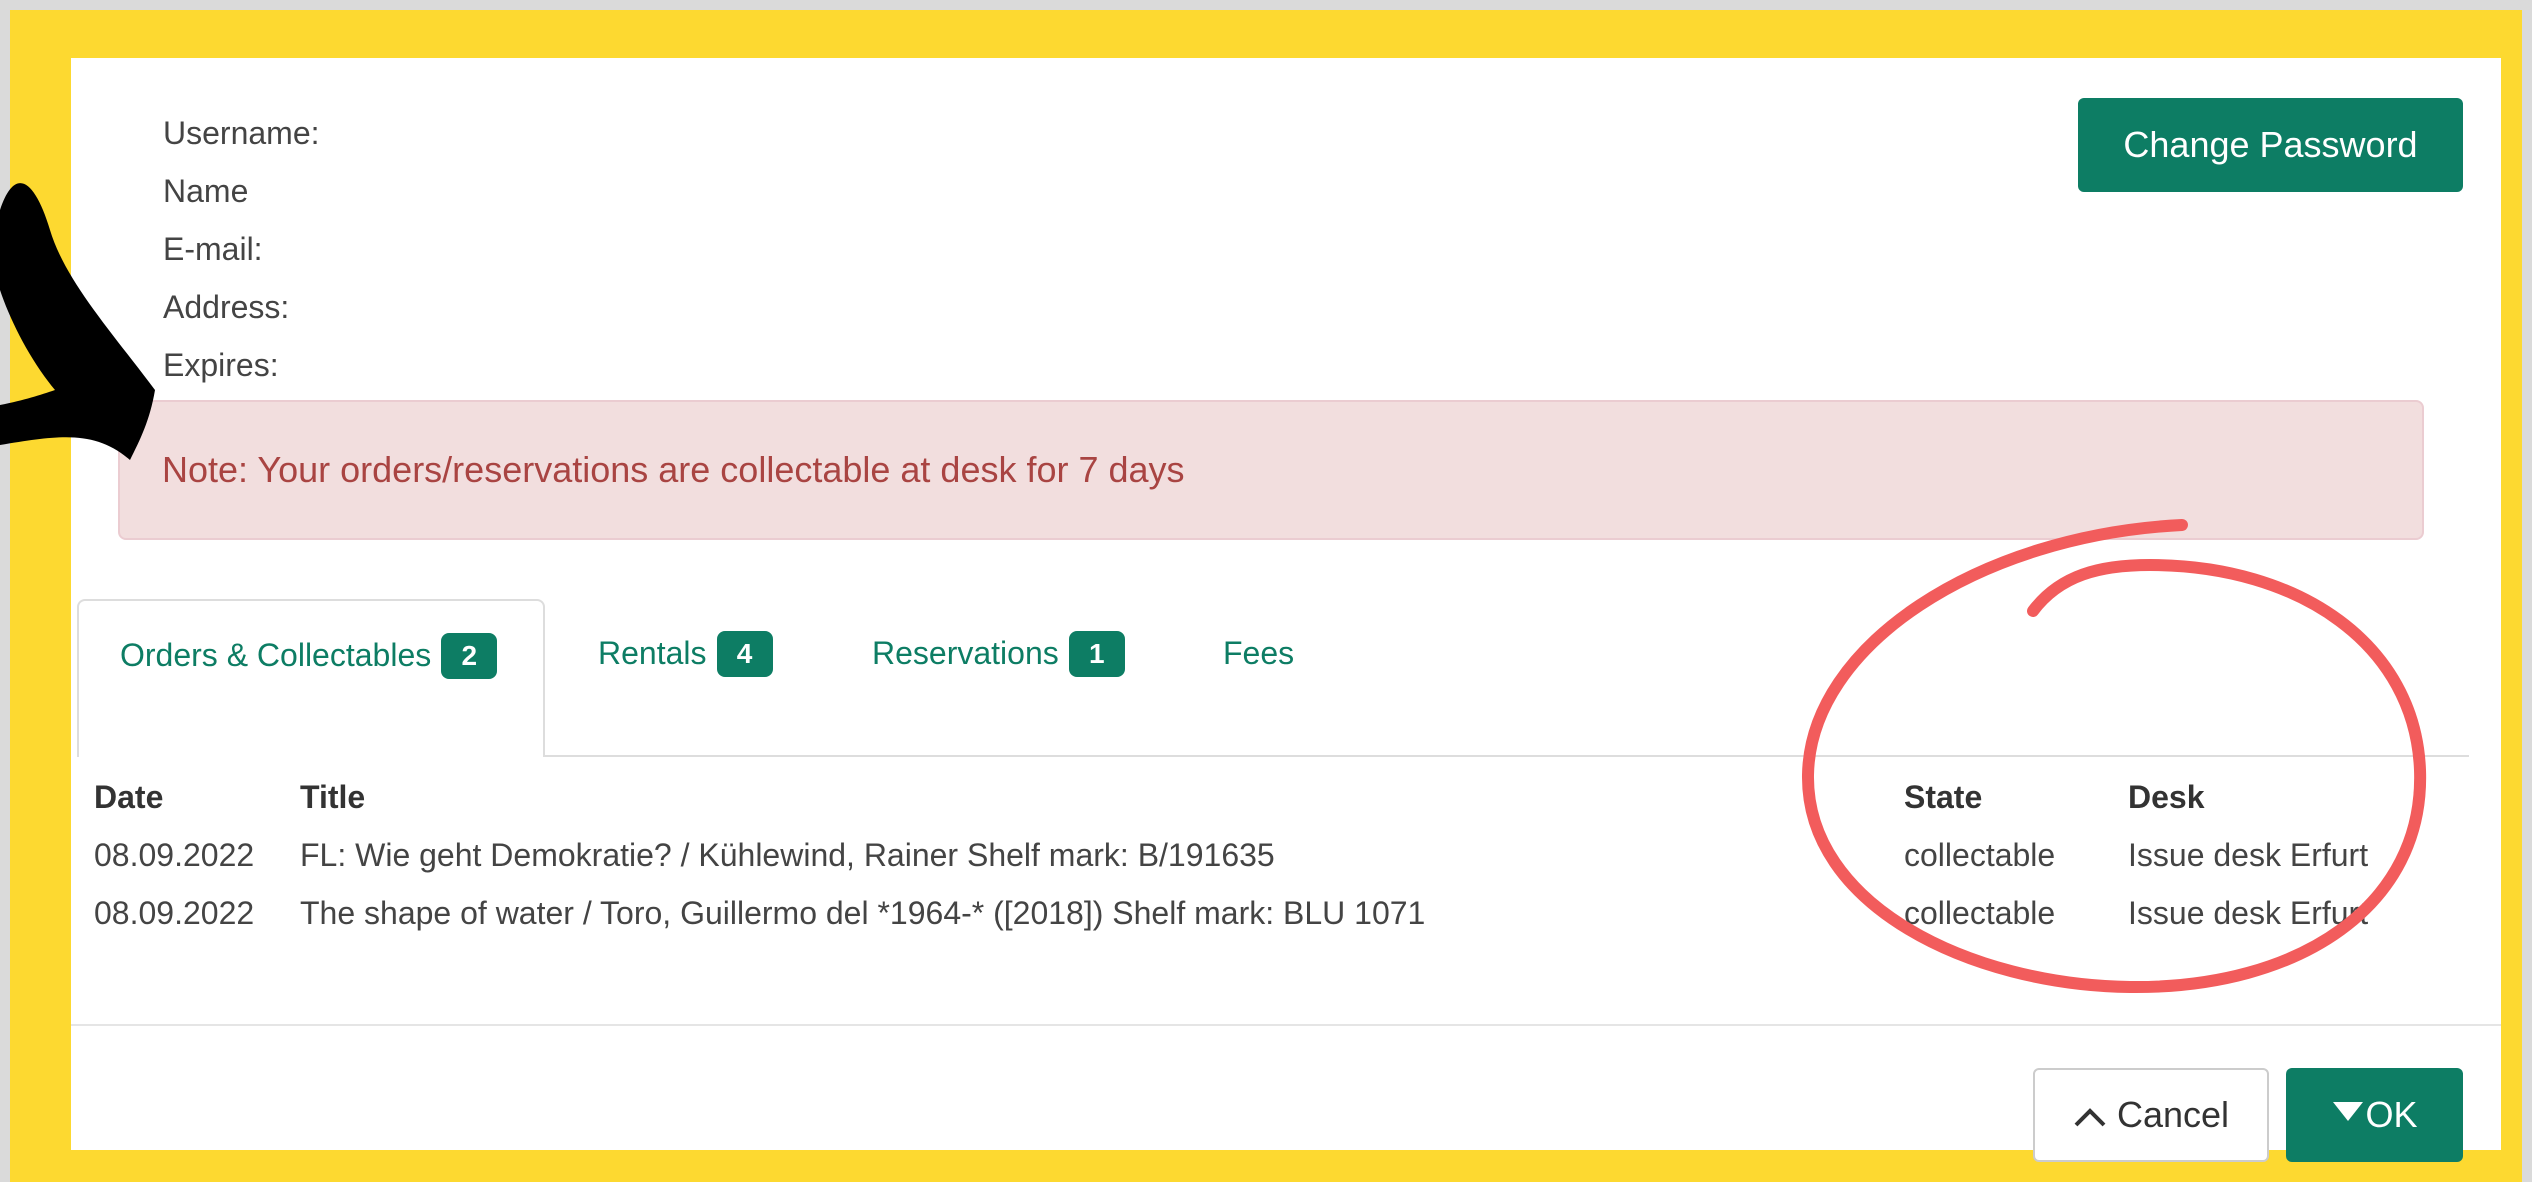 This screenshot has height=1182, width=2532. Describe the element at coordinates (965, 653) in the screenshot. I see `tab-label: Reservations` at that location.